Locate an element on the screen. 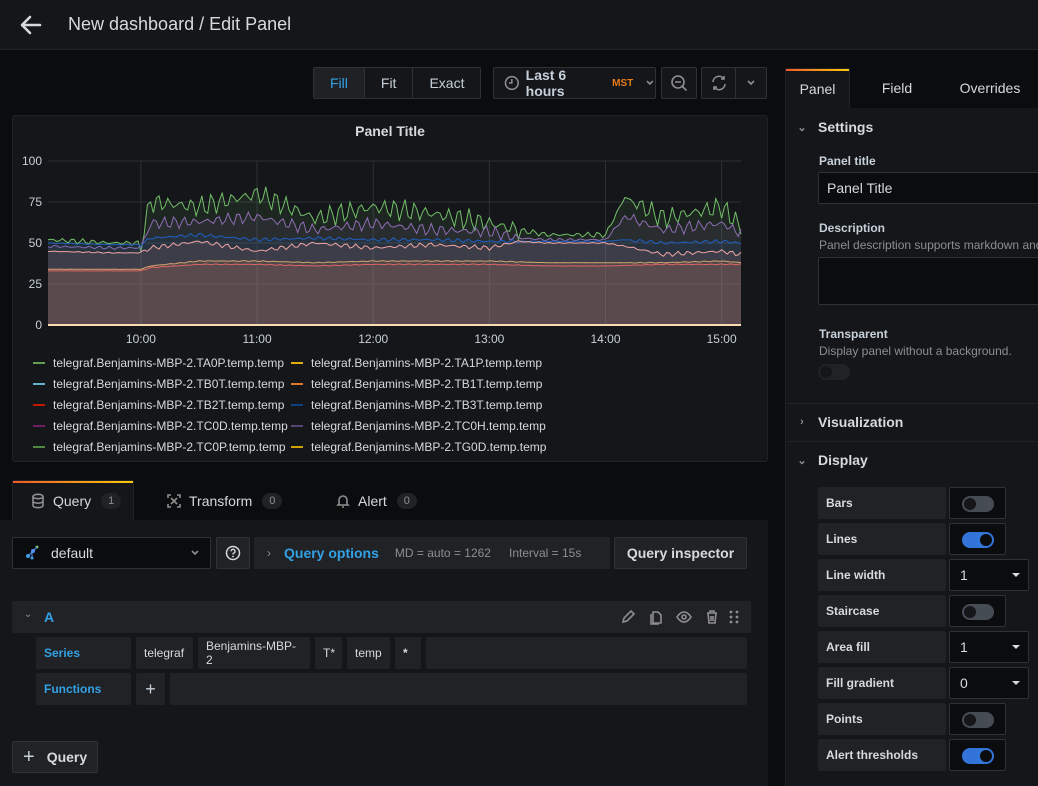 The height and width of the screenshot is (786, 1038). legend-item: telegraf.Benjamins-MBP-2.TA1P.temp.temp is located at coordinates (416, 363).